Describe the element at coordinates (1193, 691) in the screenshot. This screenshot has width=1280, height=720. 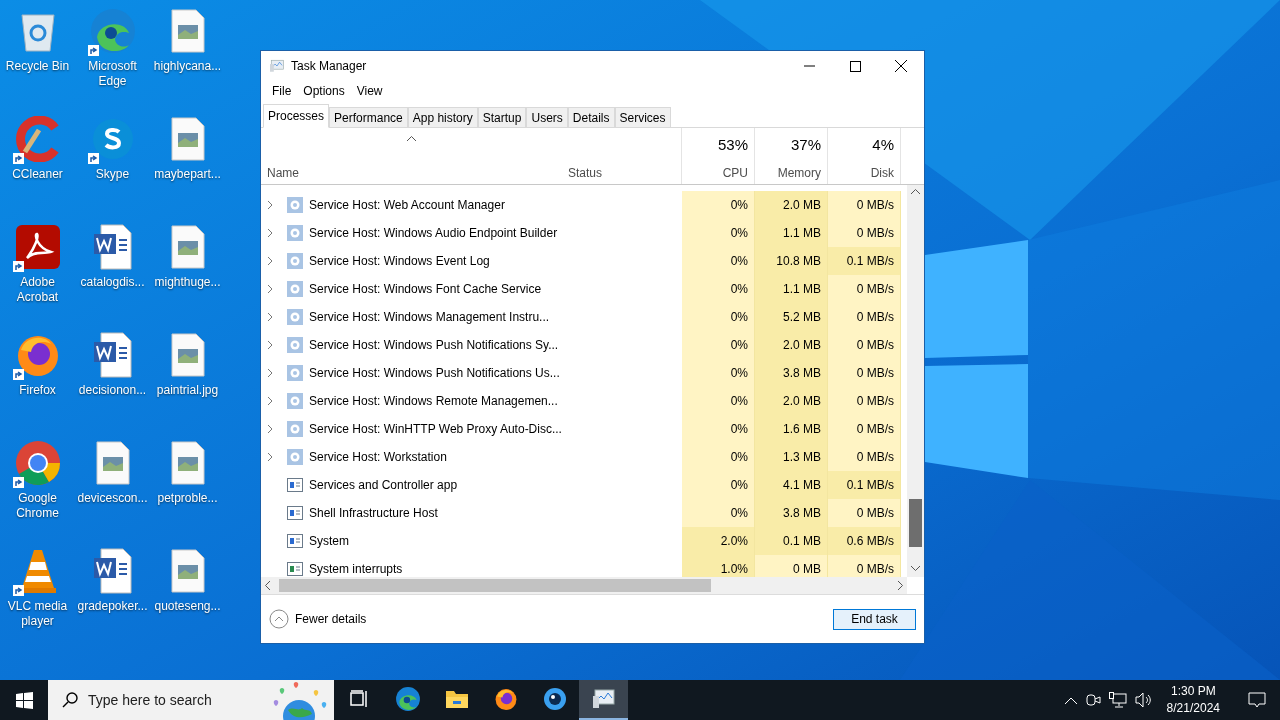
I see `clock-time: 1:30 PM` at that location.